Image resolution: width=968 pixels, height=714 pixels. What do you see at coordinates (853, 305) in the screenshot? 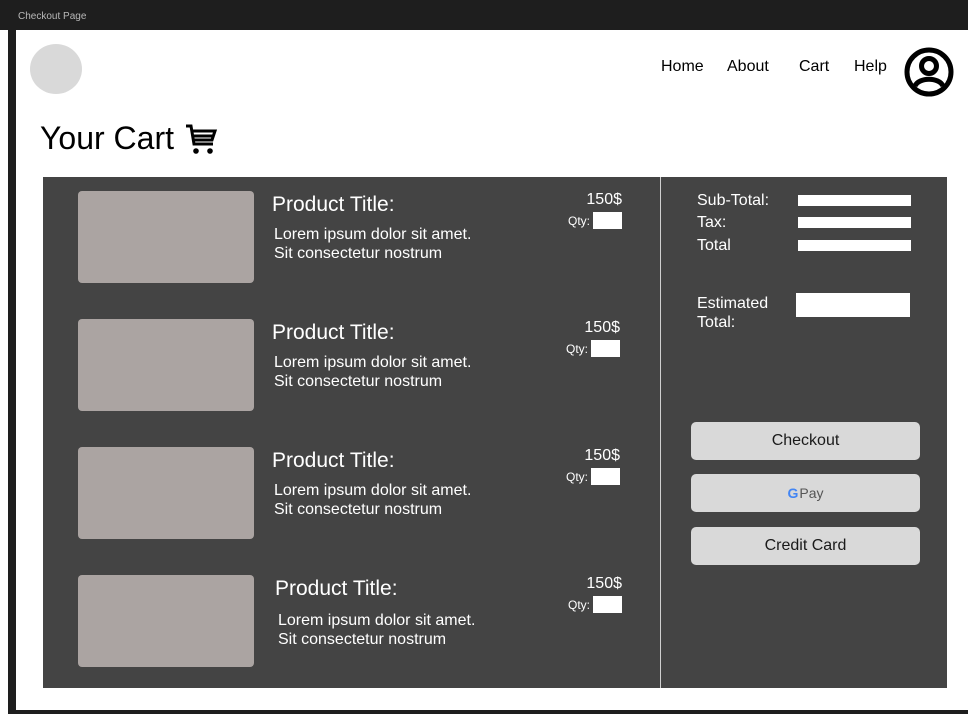
I see `estimated-total-value` at bounding box center [853, 305].